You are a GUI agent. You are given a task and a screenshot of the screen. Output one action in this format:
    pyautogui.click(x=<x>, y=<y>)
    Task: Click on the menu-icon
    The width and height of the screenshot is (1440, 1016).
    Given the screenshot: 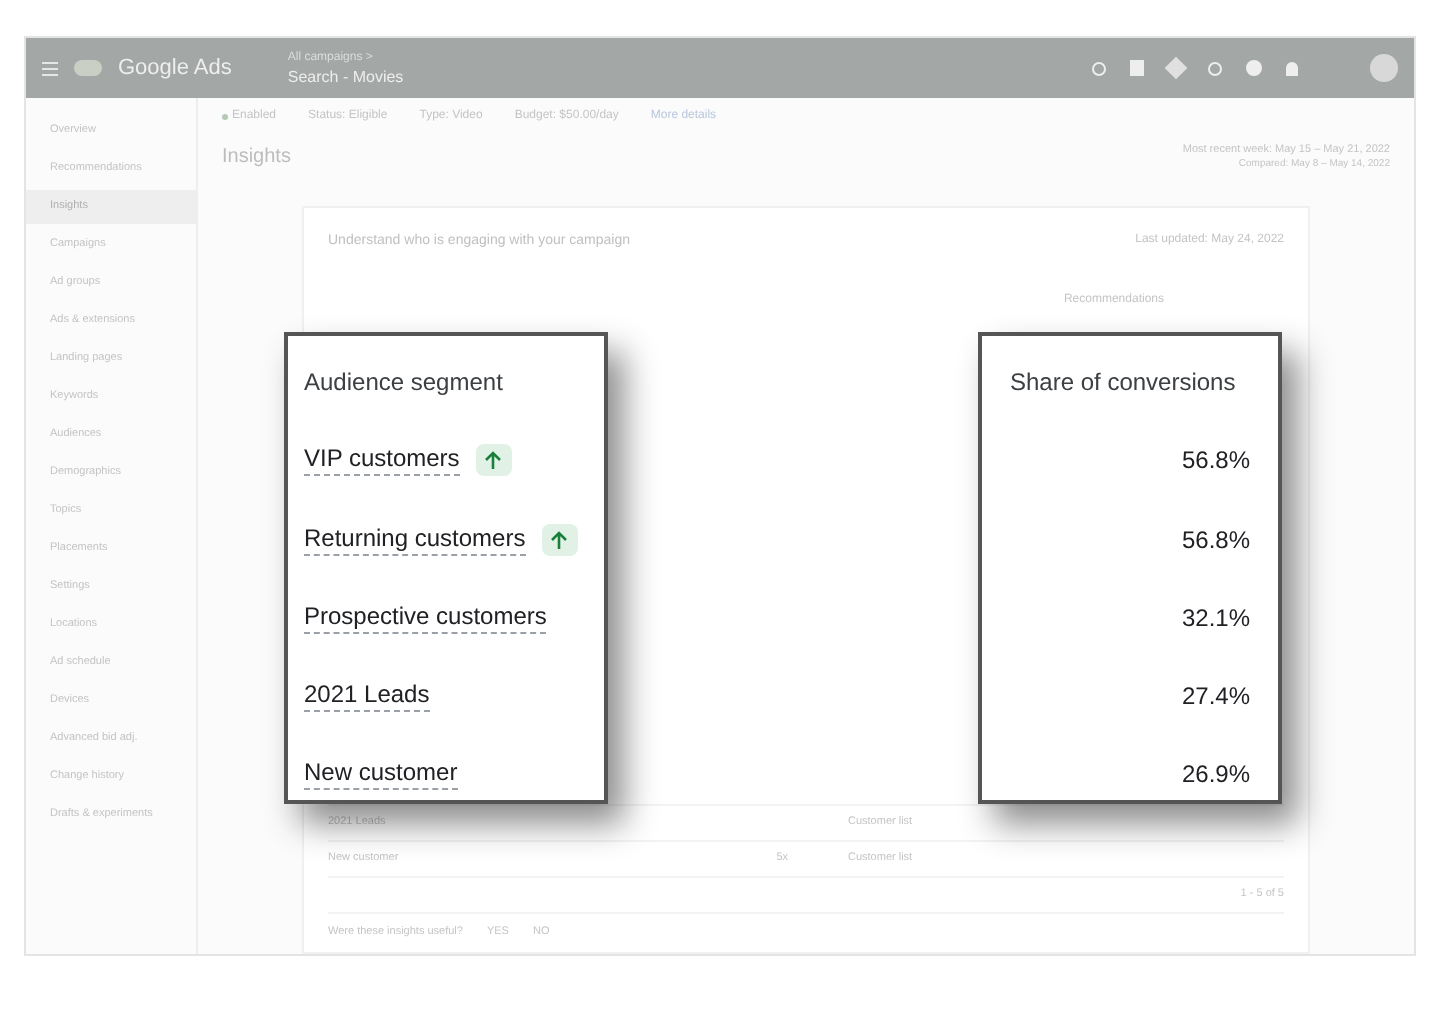 What is the action you would take?
    pyautogui.click(x=50, y=68)
    